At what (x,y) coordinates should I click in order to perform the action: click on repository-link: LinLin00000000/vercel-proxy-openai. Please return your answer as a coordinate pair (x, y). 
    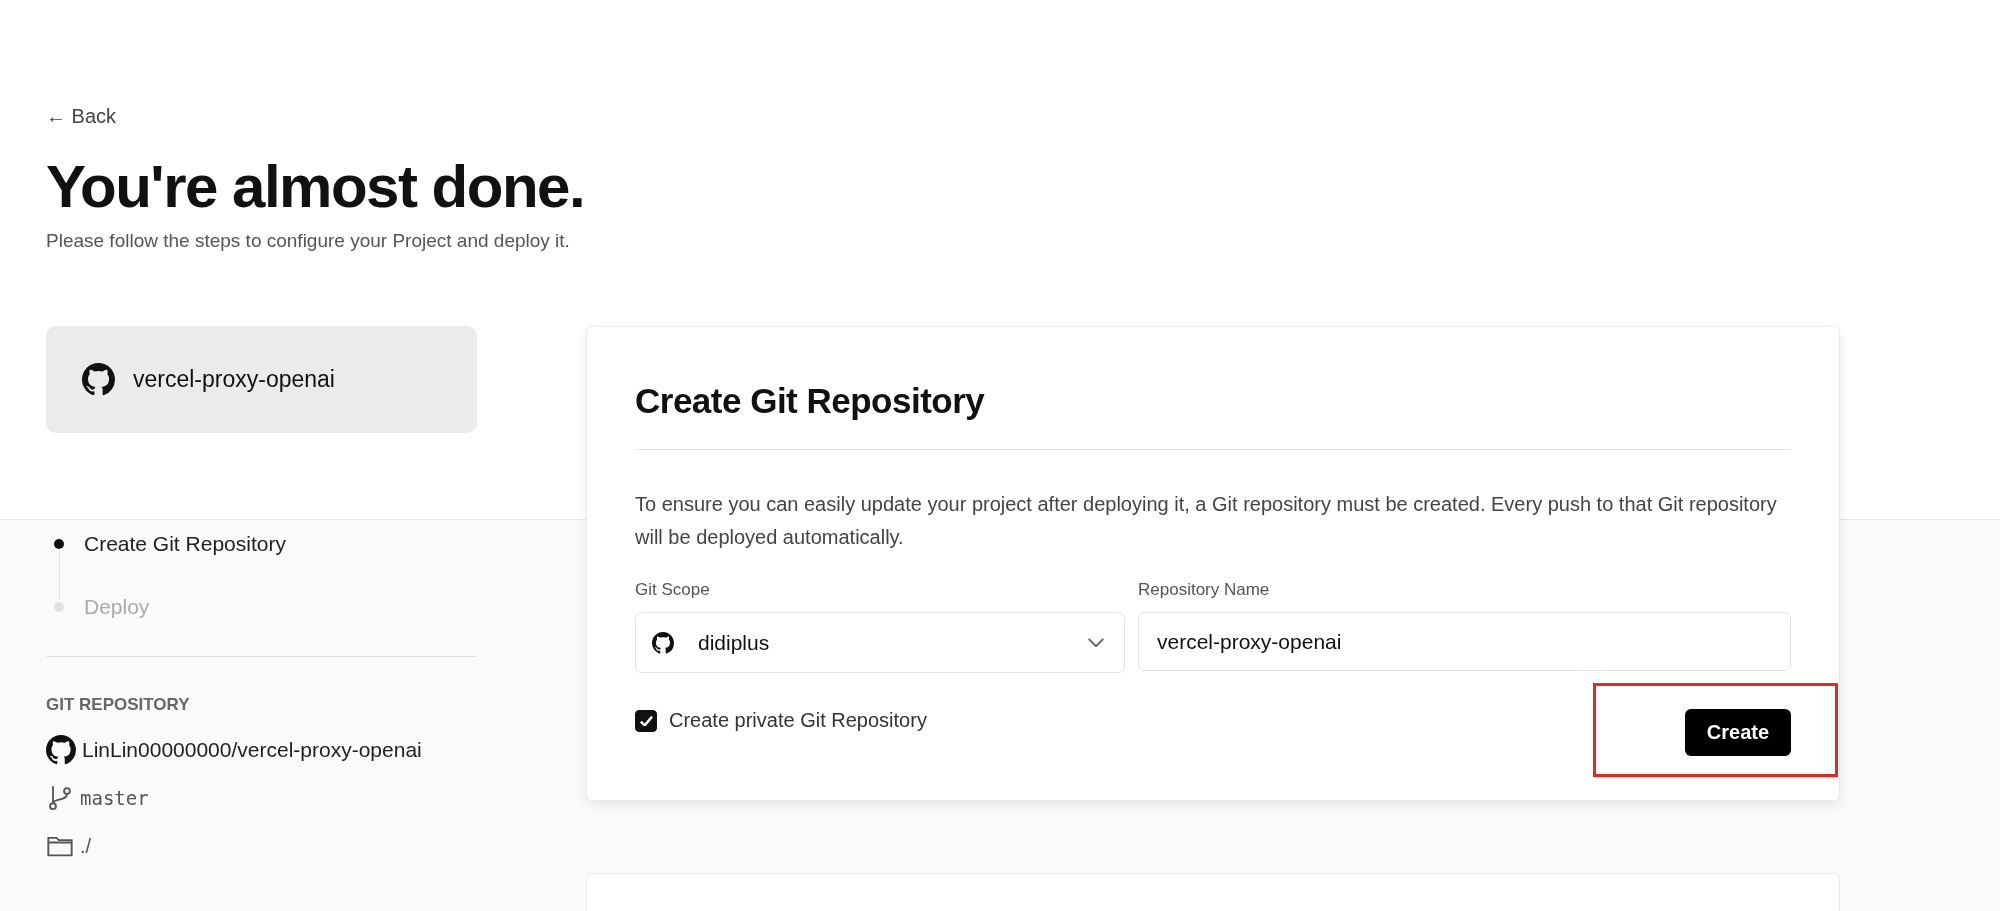
    Looking at the image, I should click on (252, 750).